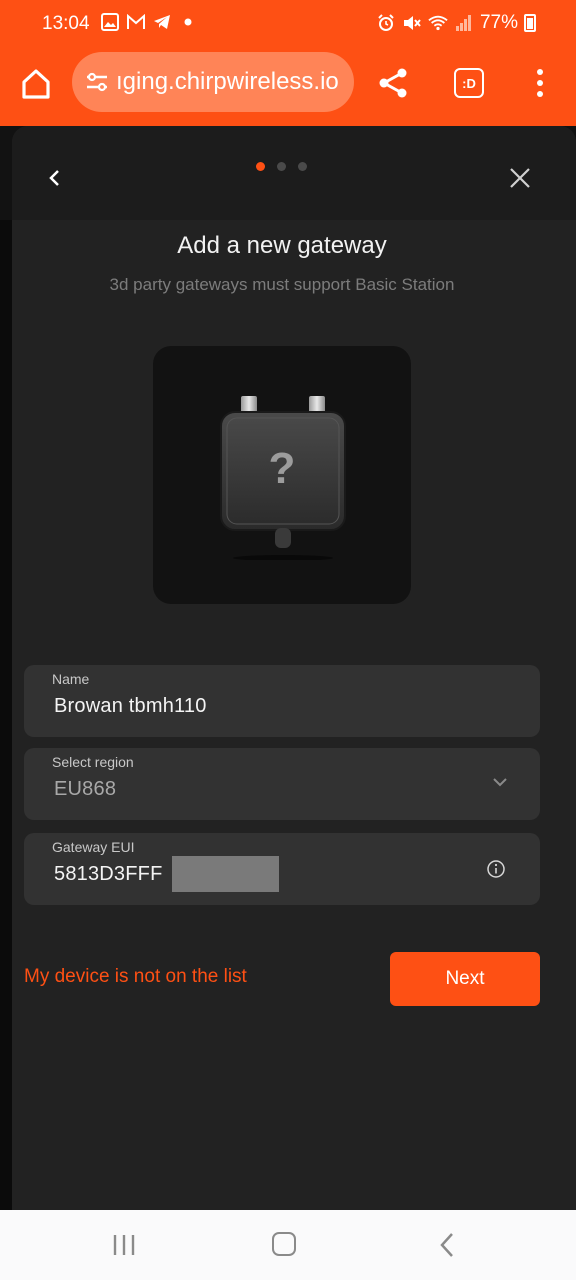  I want to click on browser-top-bar: 13:04 77% ıging.chirpwireless.io:D, so click(288, 63).